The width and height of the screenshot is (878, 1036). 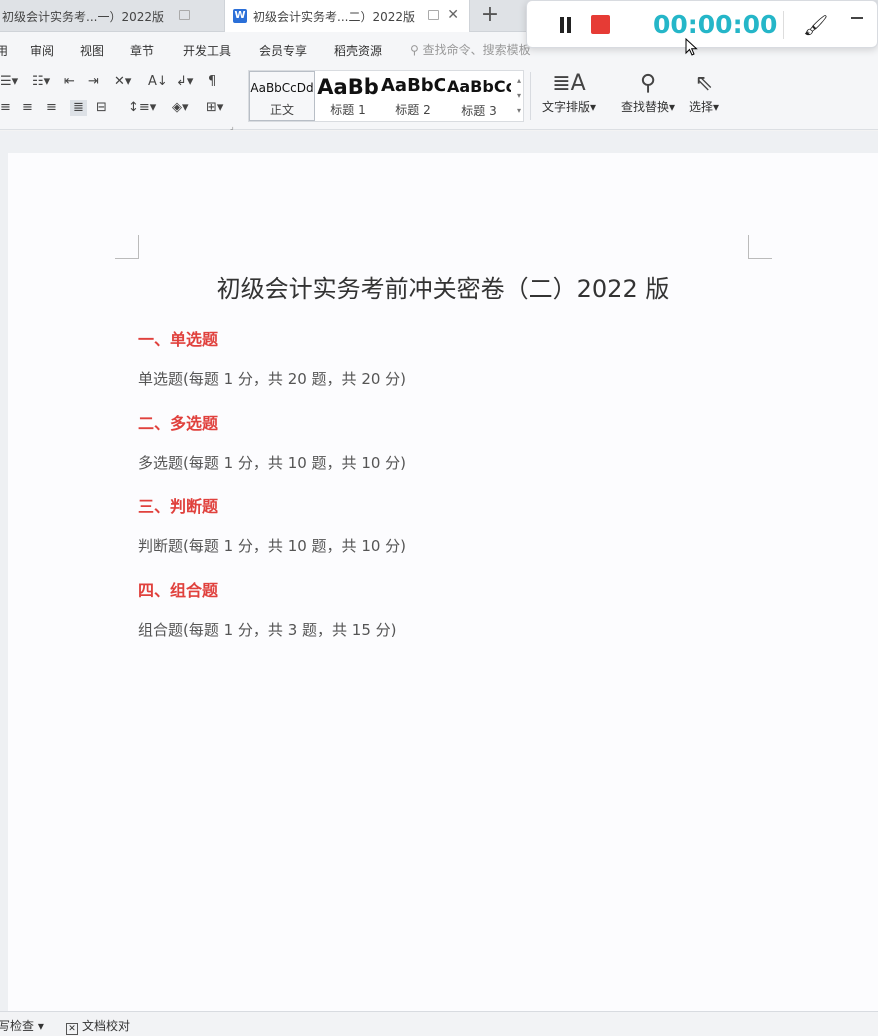 I want to click on sort-icon: A↓, so click(x=158, y=82).